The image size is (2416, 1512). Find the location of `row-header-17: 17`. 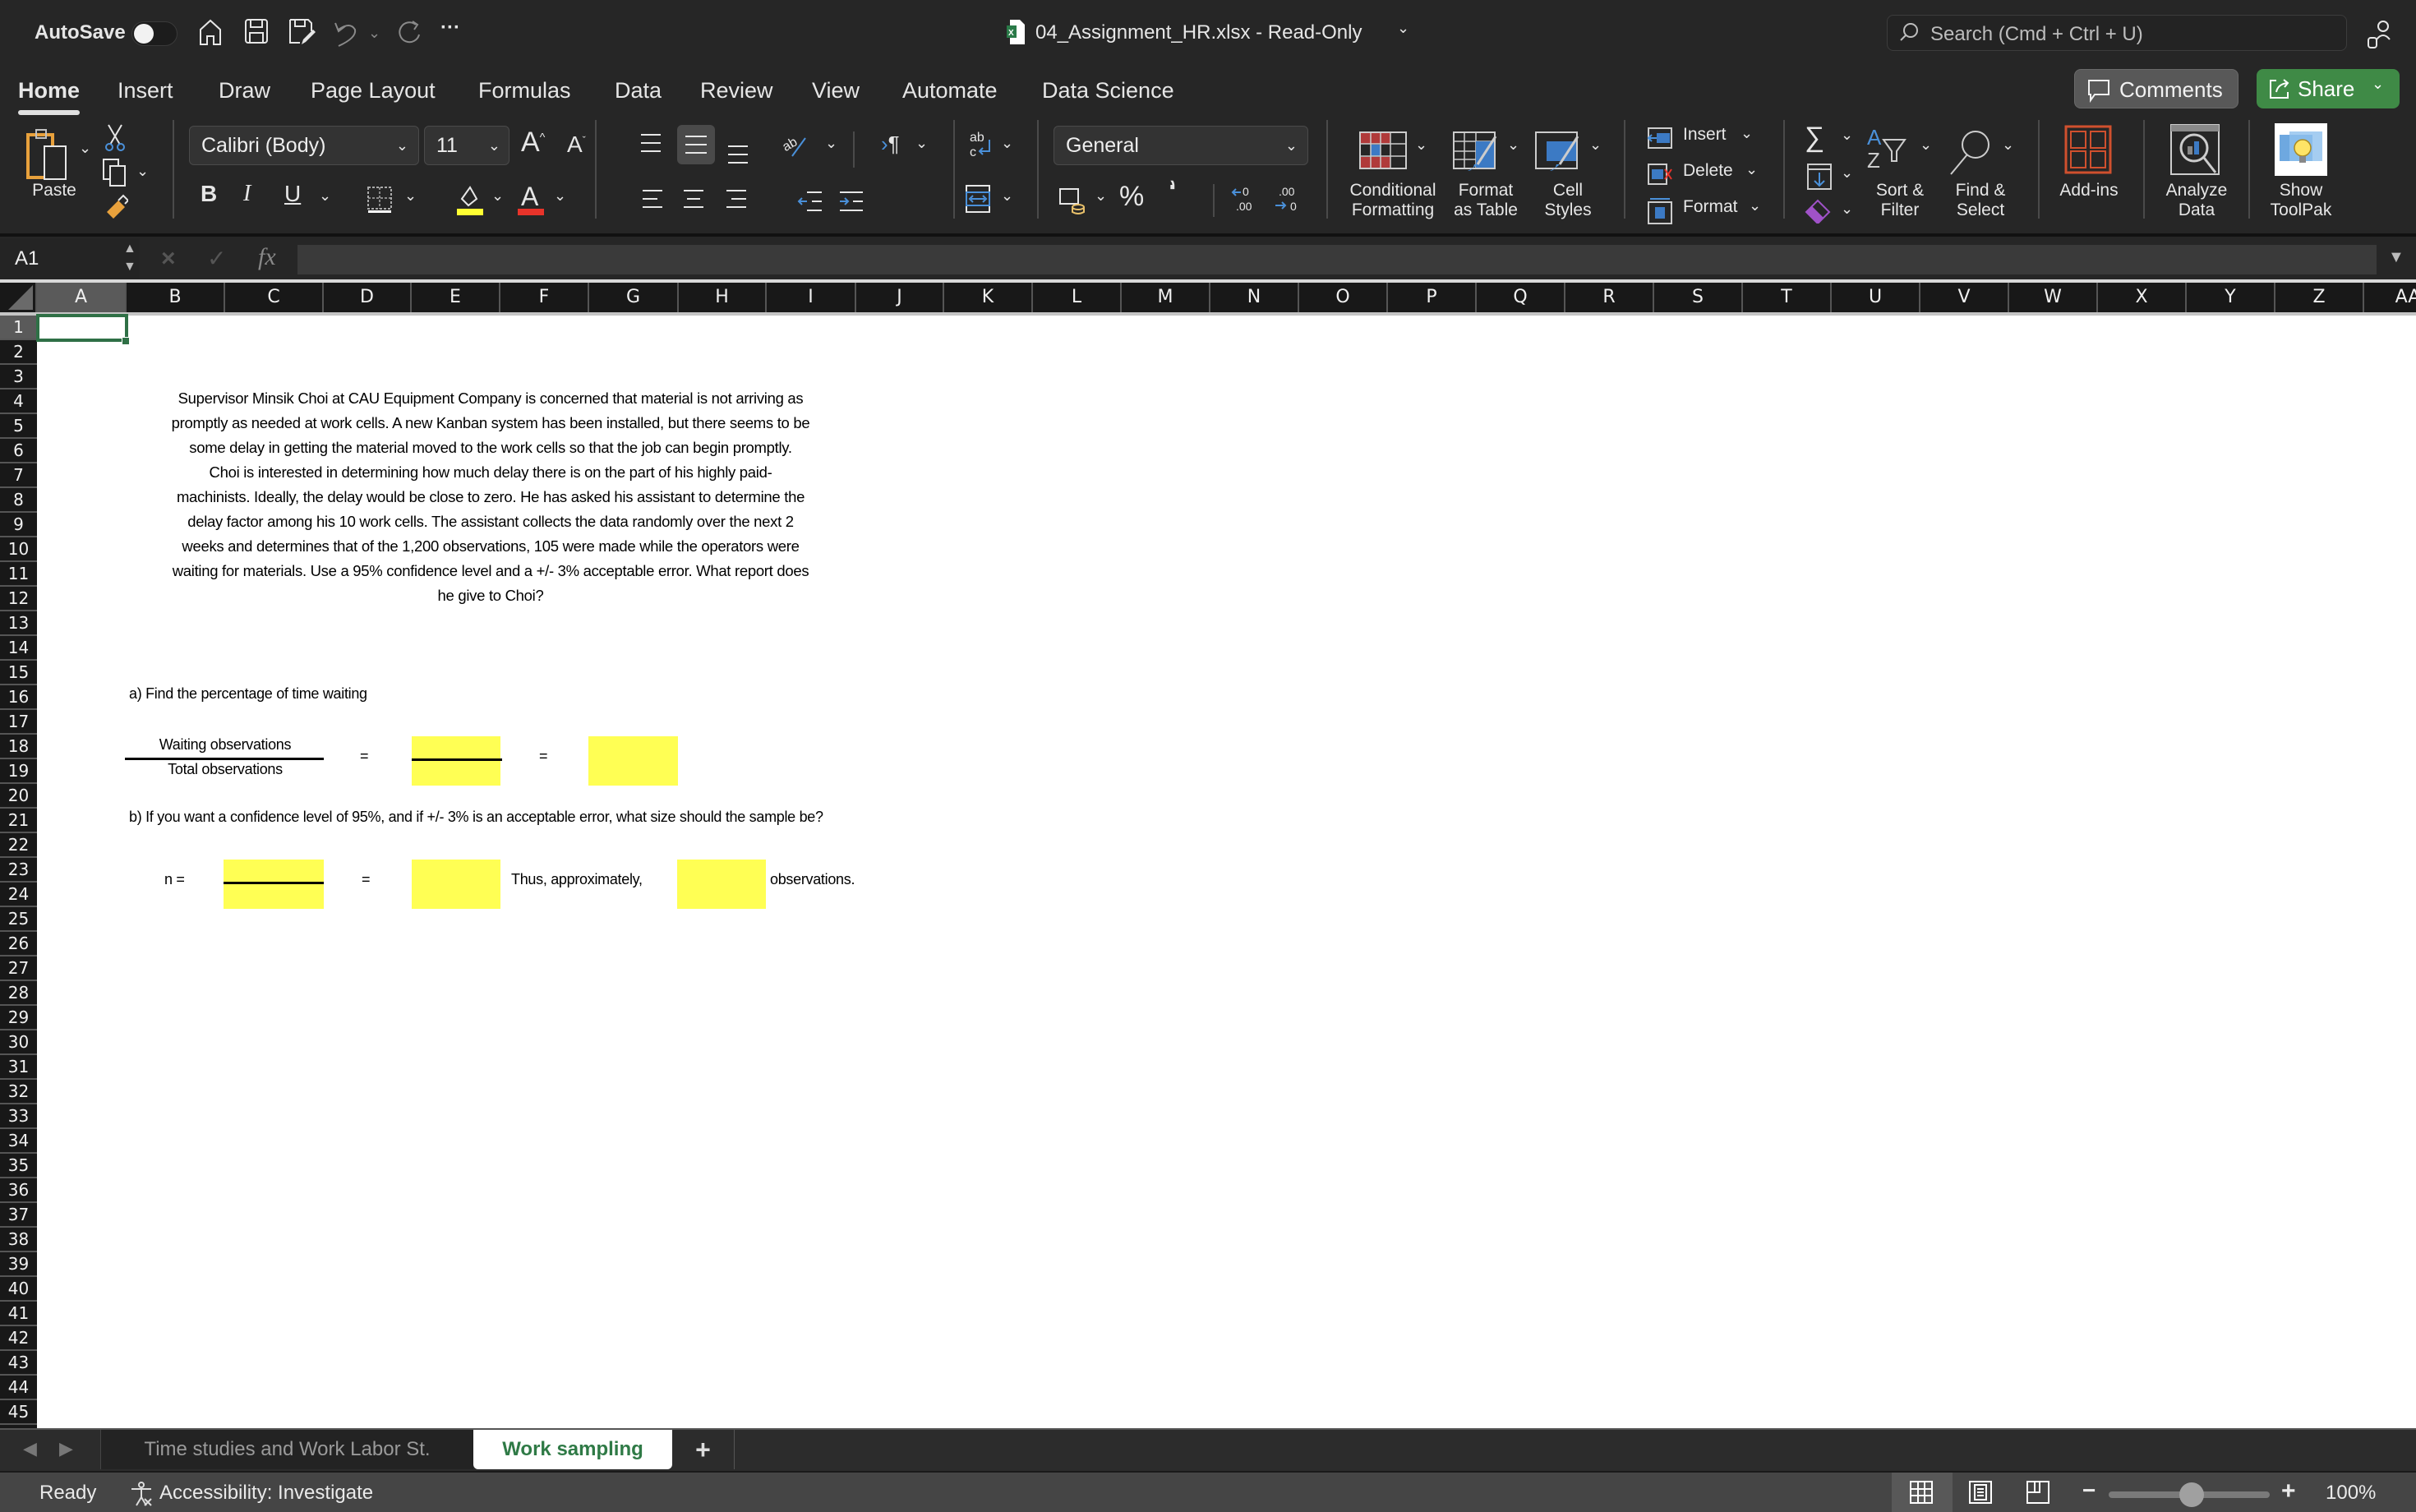

row-header-17: 17 is located at coordinates (18, 722).